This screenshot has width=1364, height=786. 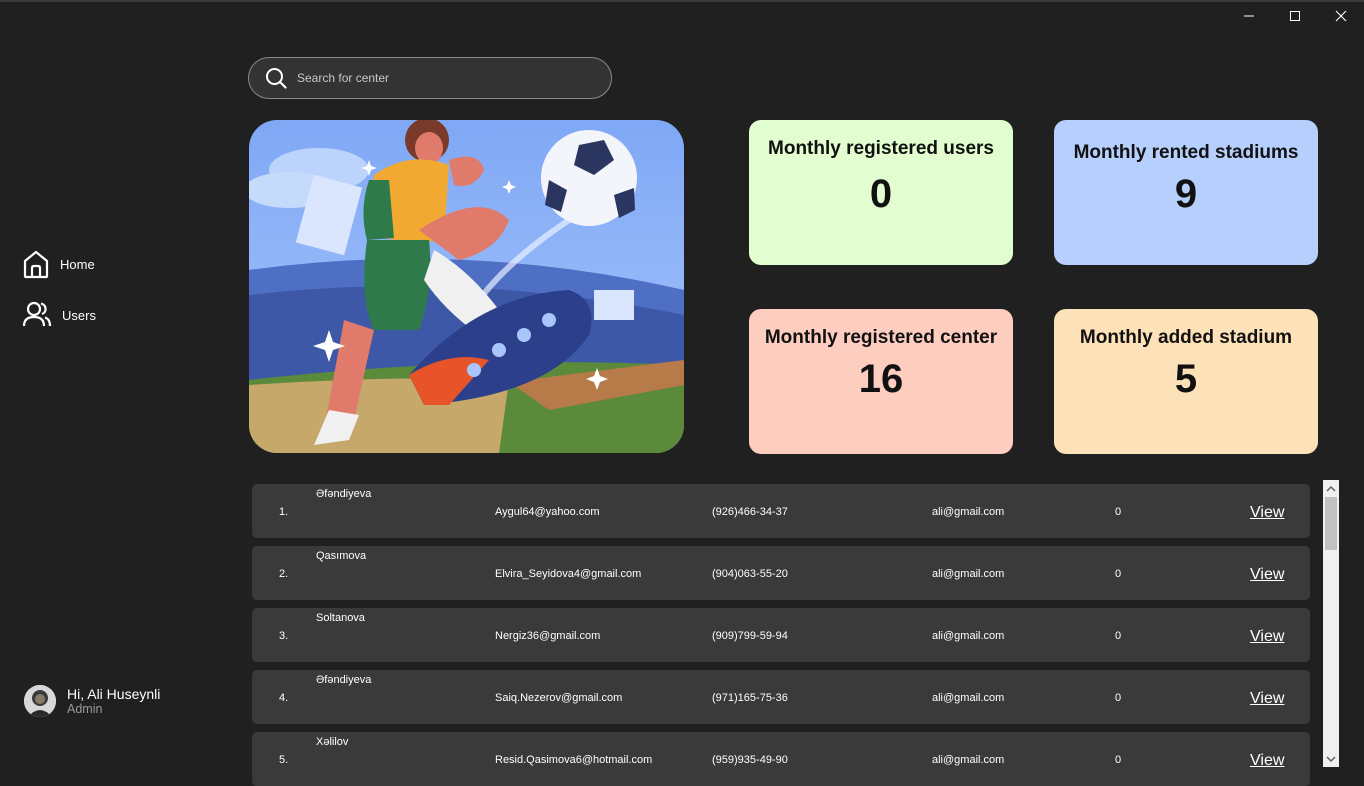 I want to click on chevron-down-icon, so click(x=1331, y=759).